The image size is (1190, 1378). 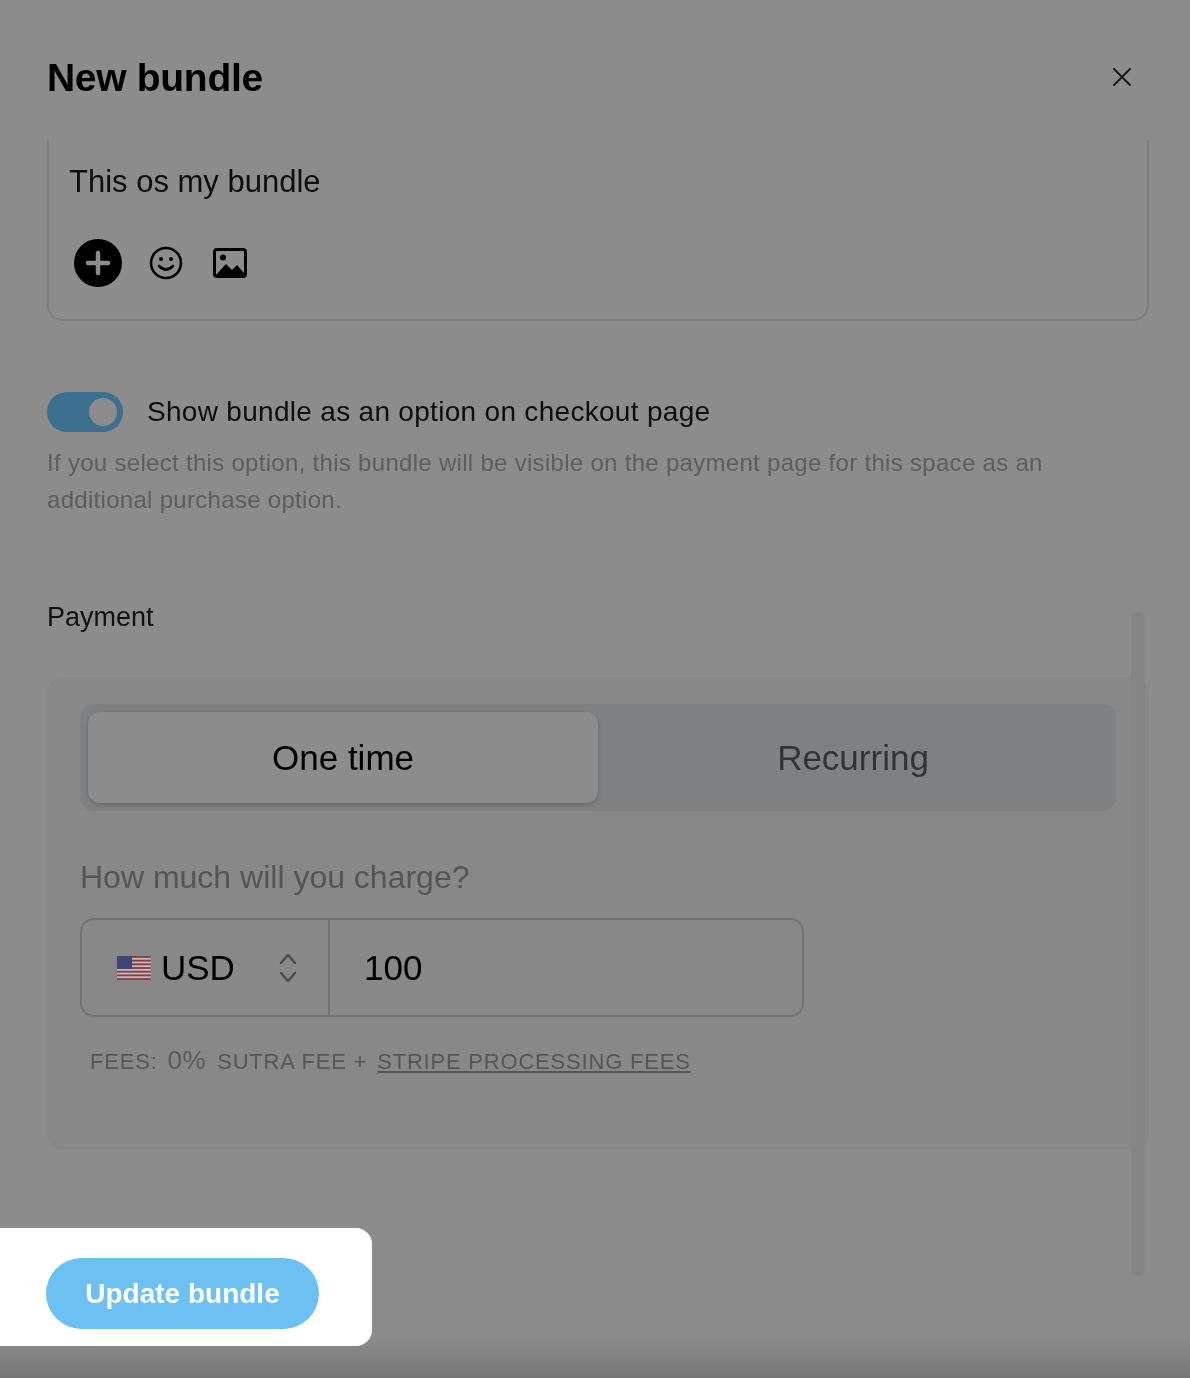 What do you see at coordinates (98, 263) in the screenshot?
I see `plus-icon` at bounding box center [98, 263].